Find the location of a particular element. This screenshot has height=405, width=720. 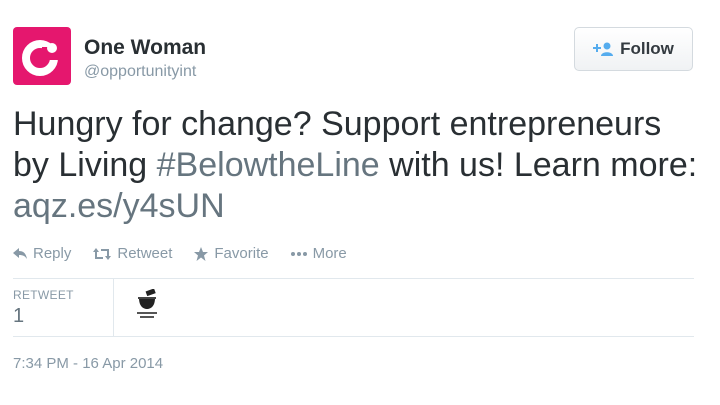

tweet-timestamp: 7:34 PM - 16 Apr 2014 is located at coordinates (88, 363).